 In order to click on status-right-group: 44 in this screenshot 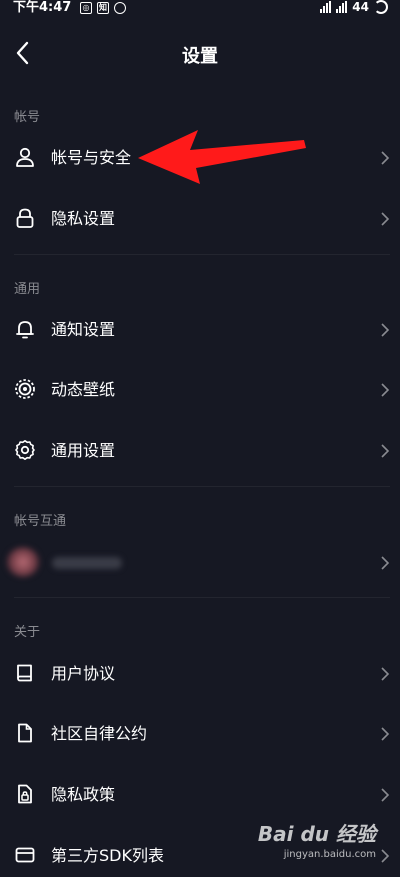, I will do `click(354, 7)`.